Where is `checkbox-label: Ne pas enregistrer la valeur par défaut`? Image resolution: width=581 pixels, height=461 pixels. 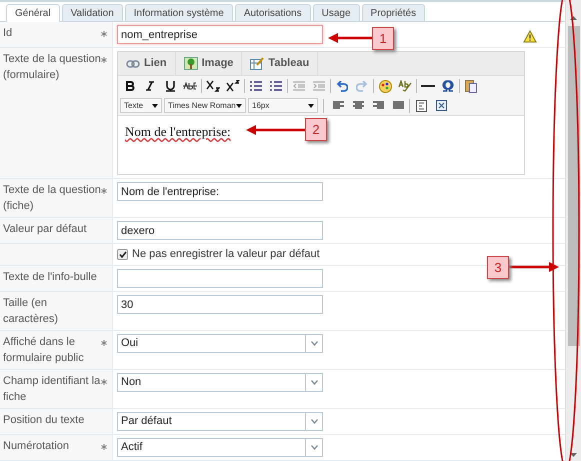 checkbox-label: Ne pas enregistrer la valeur par défaut is located at coordinates (226, 254).